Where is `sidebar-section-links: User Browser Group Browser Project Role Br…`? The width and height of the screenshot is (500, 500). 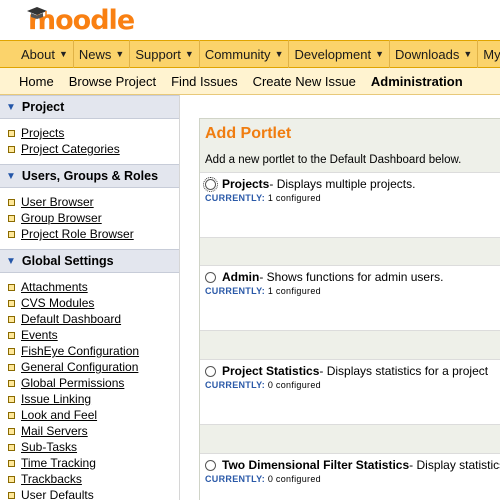
sidebar-section-links: User Browser Group Browser Project Role Br… is located at coordinates (89, 218).